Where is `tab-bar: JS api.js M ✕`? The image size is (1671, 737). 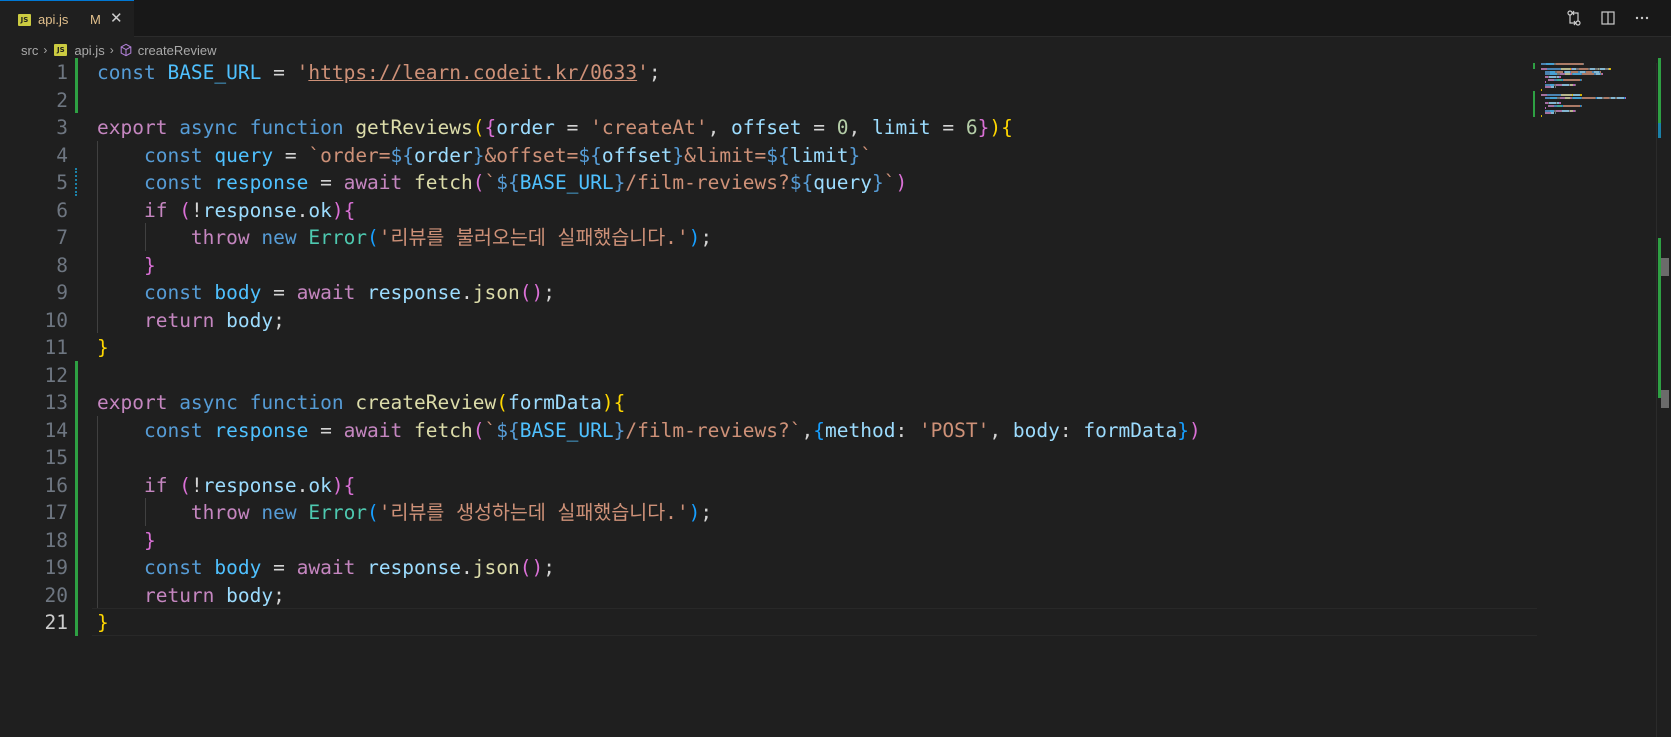 tab-bar: JS api.js M ✕ is located at coordinates (835, 18).